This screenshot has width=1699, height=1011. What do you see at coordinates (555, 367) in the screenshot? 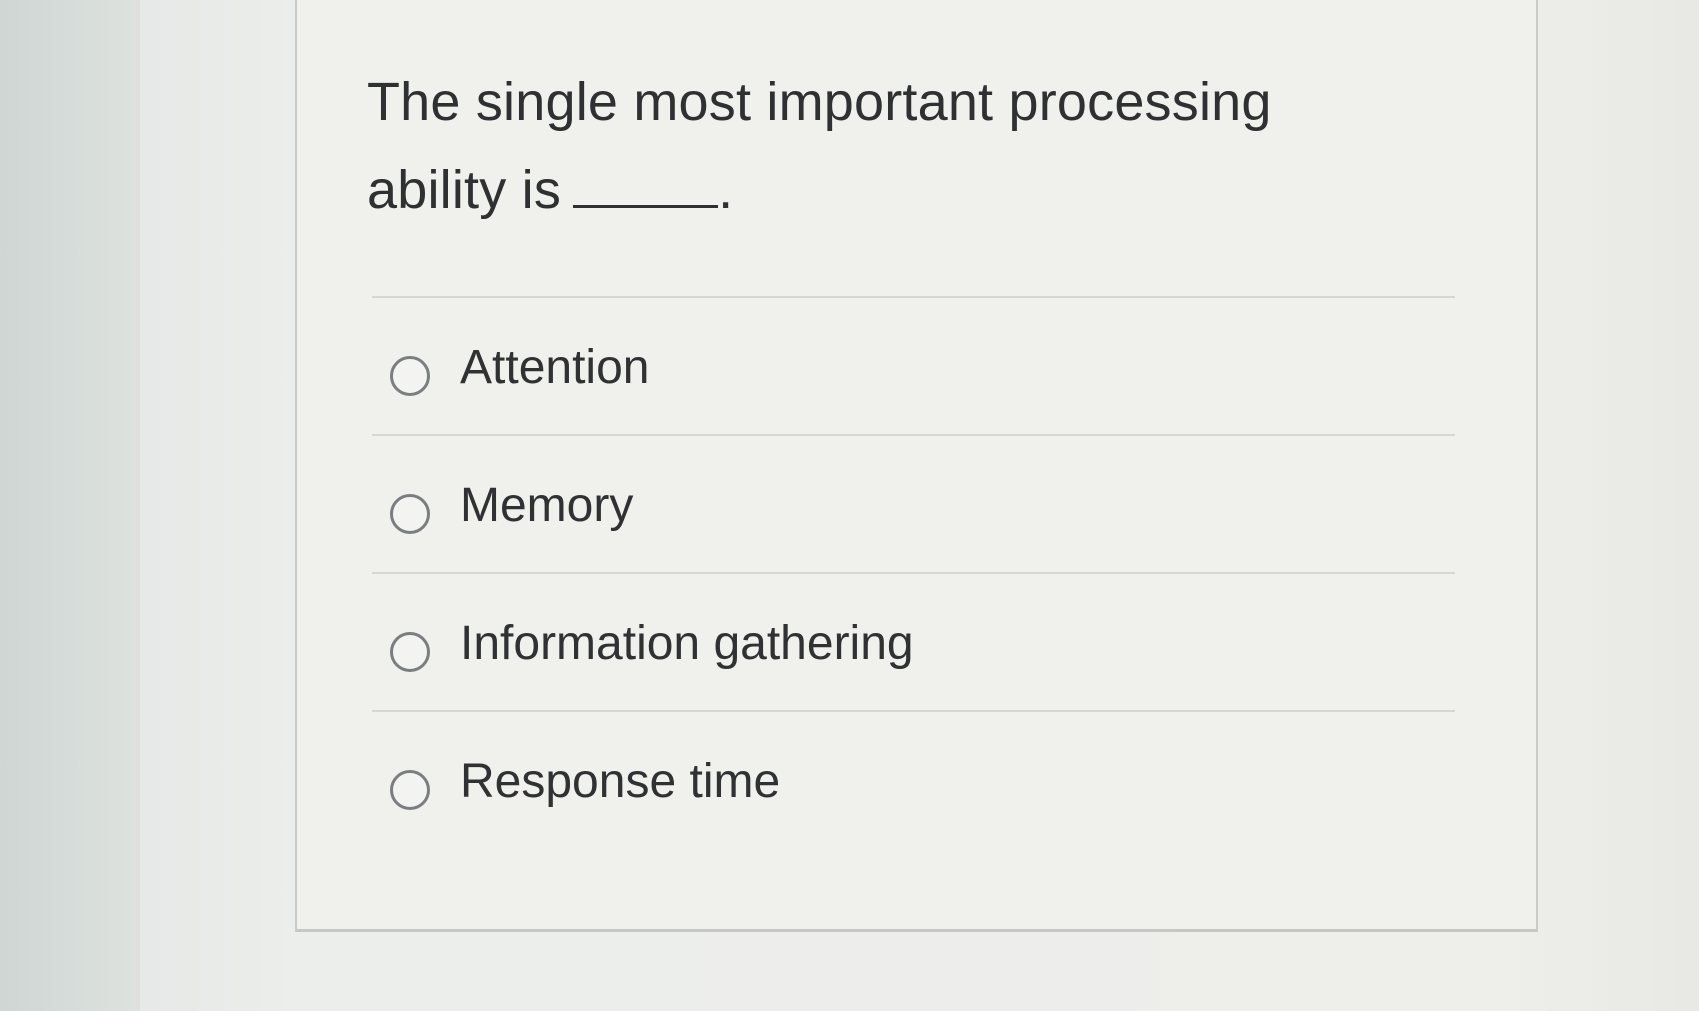
I see `answer-label: Attention` at bounding box center [555, 367].